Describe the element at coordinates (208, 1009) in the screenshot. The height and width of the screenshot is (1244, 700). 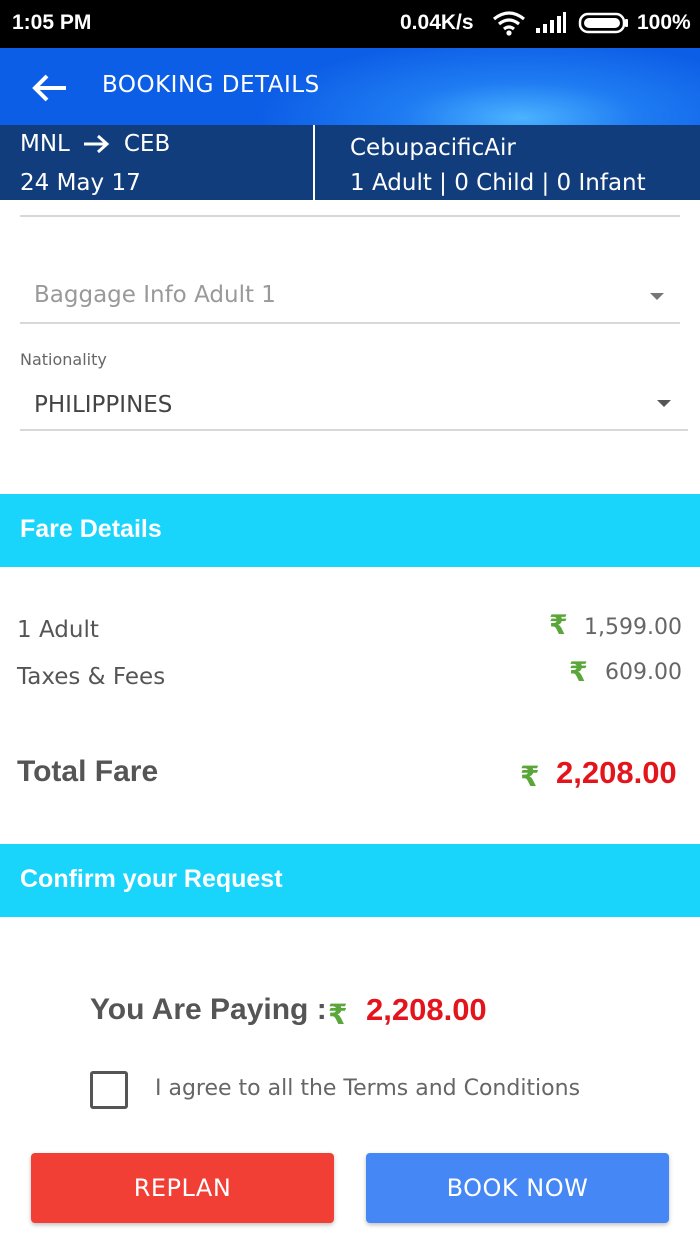
I see `paying-label: You Are Paying :` at that location.